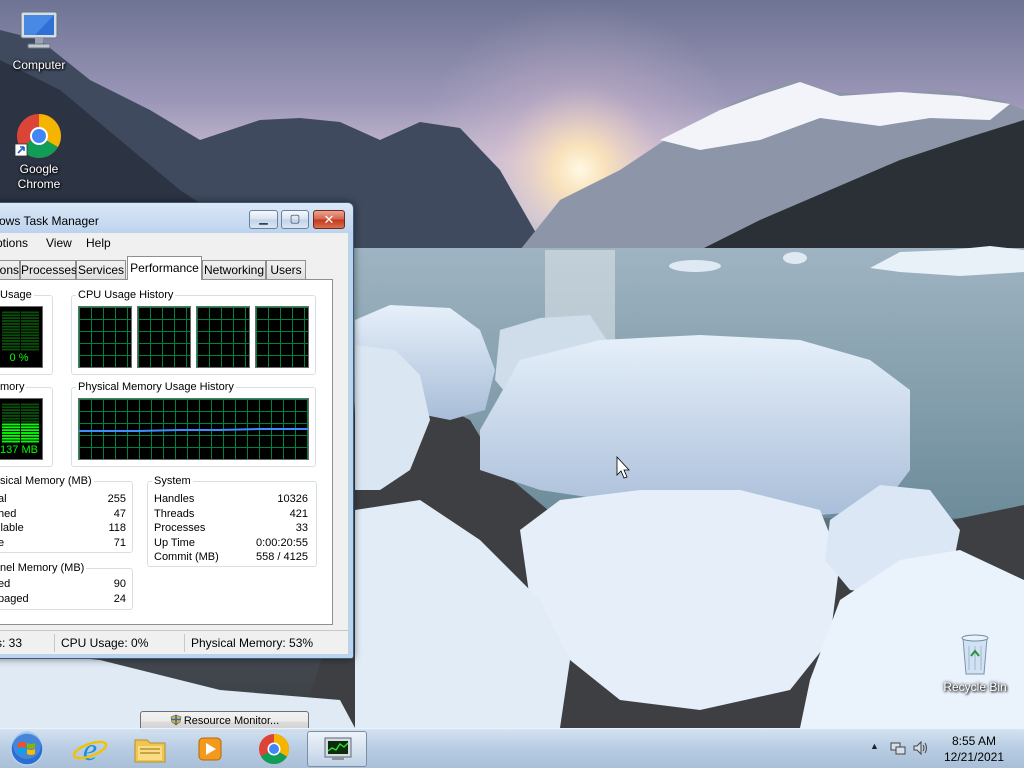 This screenshot has width=1024, height=768. Describe the element at coordinates (21, 337) in the screenshot. I see `cpu-usage-meter: 0 %` at that location.